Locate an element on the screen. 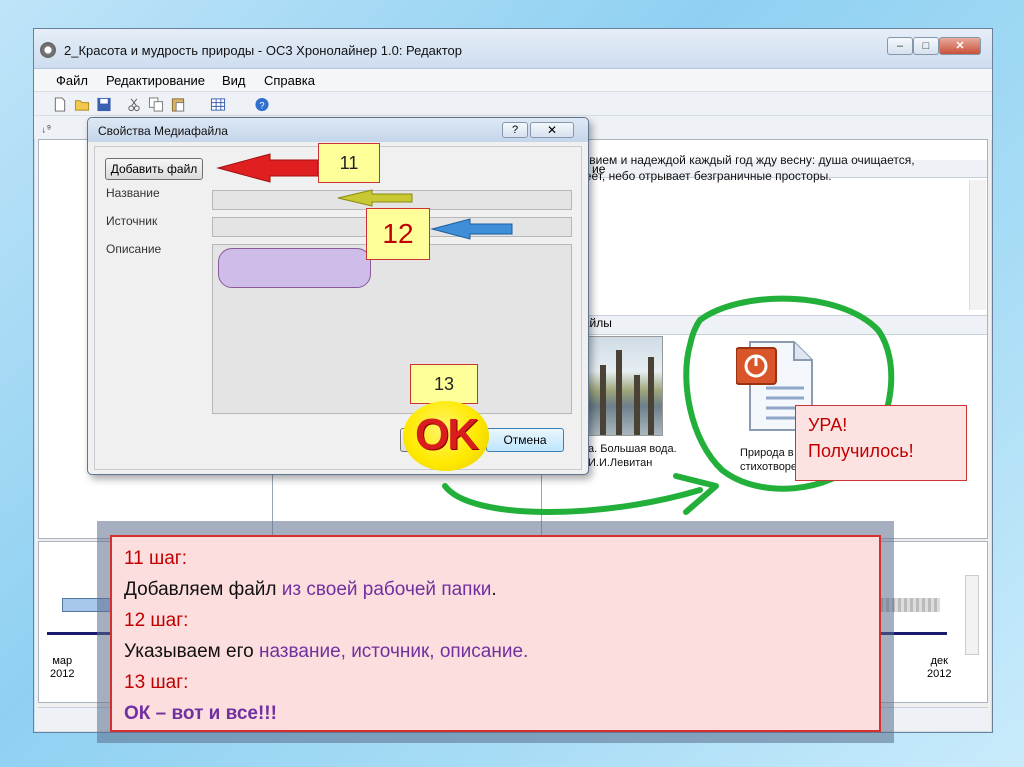  success-line-2: Получилось! is located at coordinates (861, 451).